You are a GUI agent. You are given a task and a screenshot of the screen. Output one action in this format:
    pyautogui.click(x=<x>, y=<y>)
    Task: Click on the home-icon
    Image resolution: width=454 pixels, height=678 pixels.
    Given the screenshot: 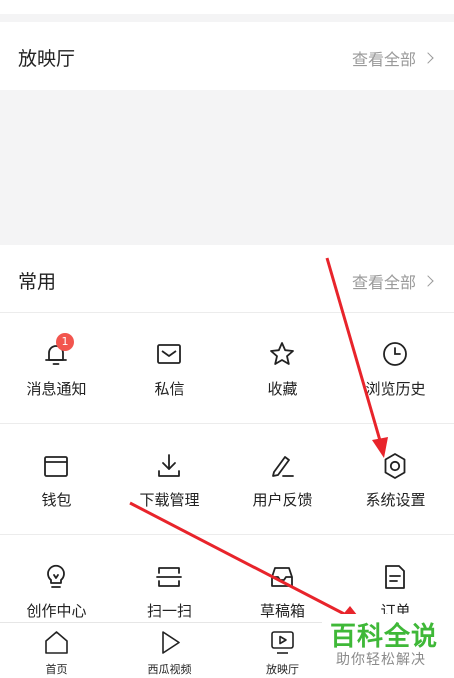 What is the action you would take?
    pyautogui.click(x=56, y=642)
    